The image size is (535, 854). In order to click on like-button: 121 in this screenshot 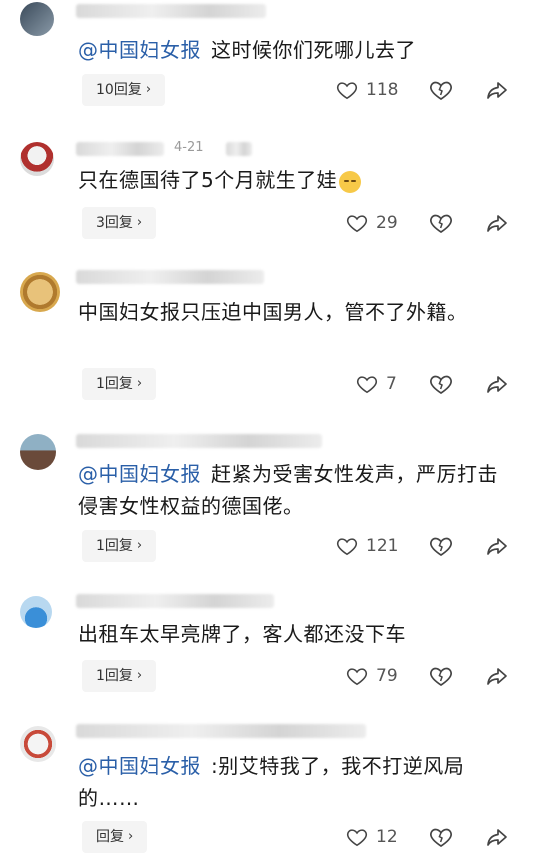, I will do `click(367, 546)`.